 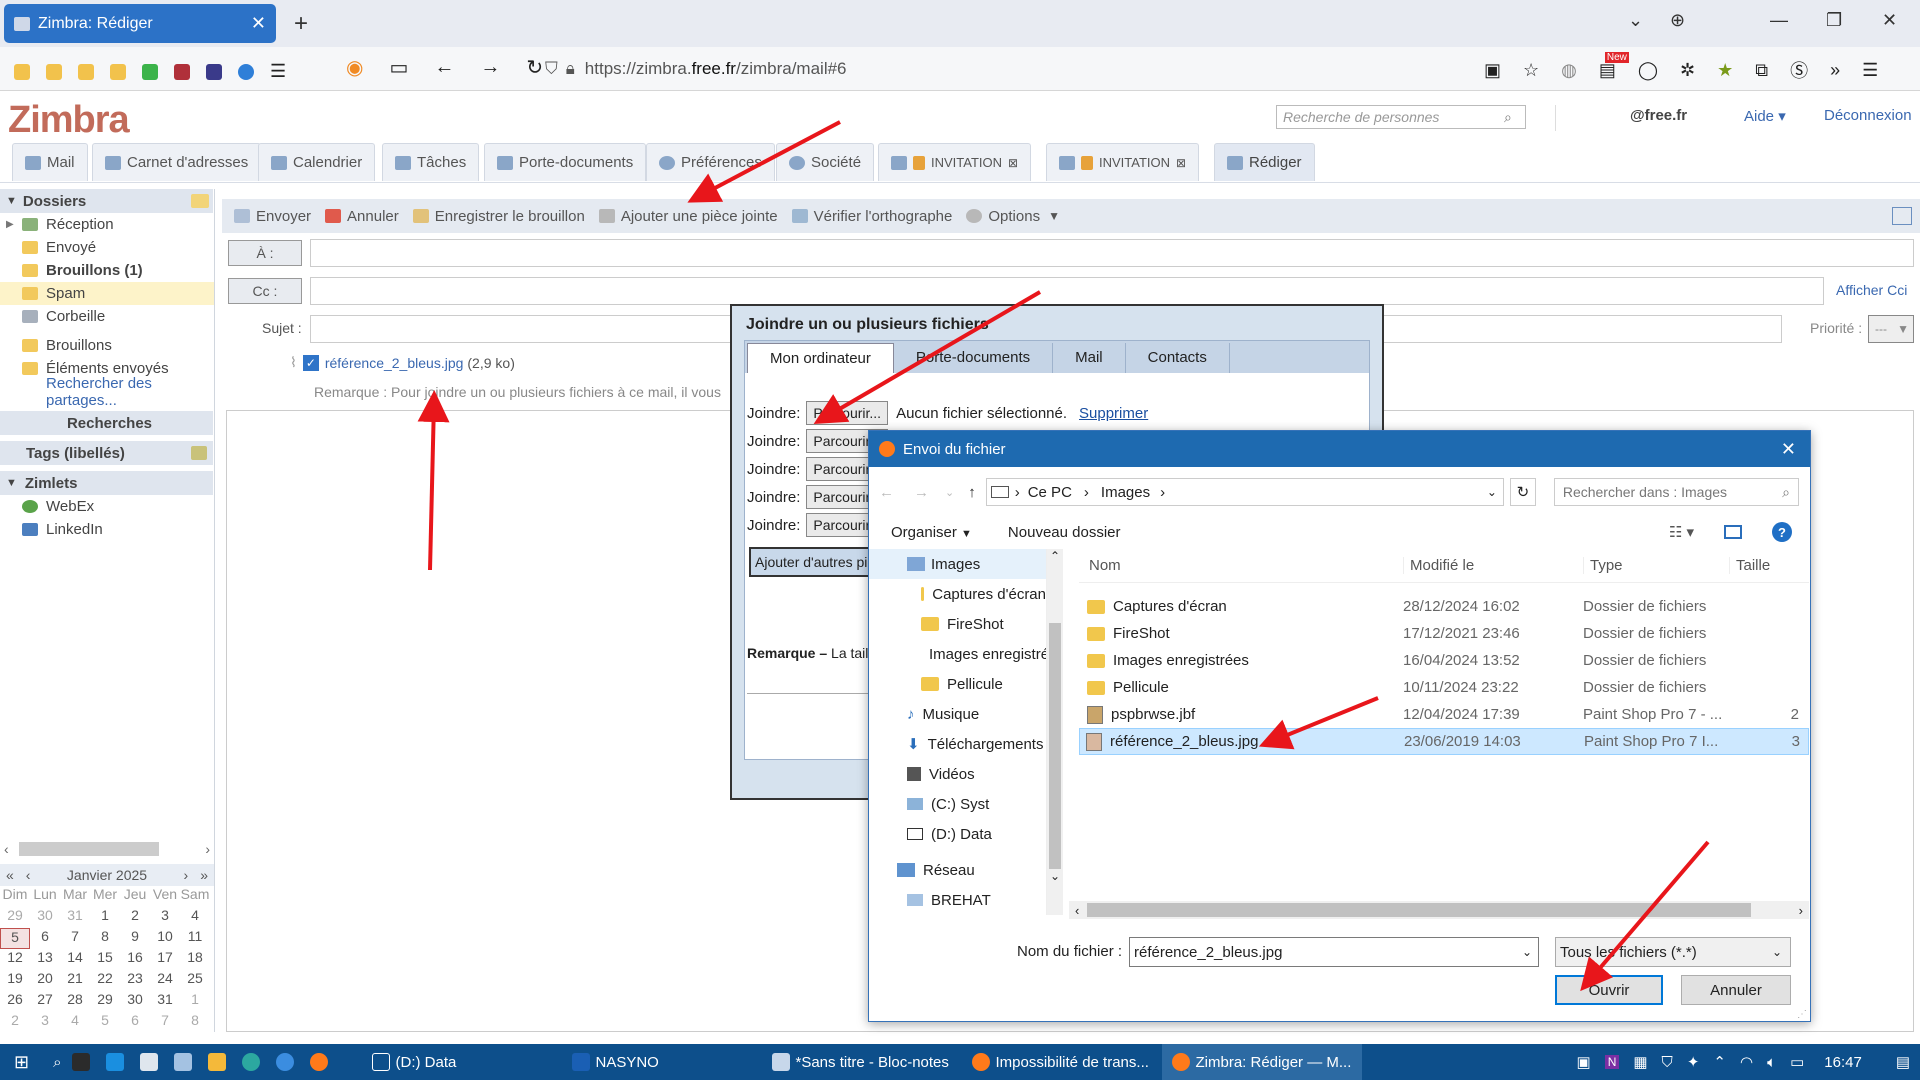 What do you see at coordinates (45, 1001) in the screenshot?
I see `calendar-day: 27` at bounding box center [45, 1001].